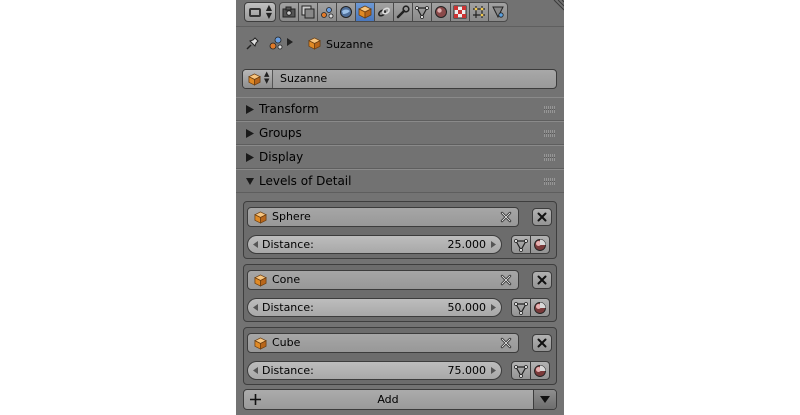 The image size is (800, 415). Describe the element at coordinates (350, 44) in the screenshot. I see `context-object-label: Suzanne` at that location.